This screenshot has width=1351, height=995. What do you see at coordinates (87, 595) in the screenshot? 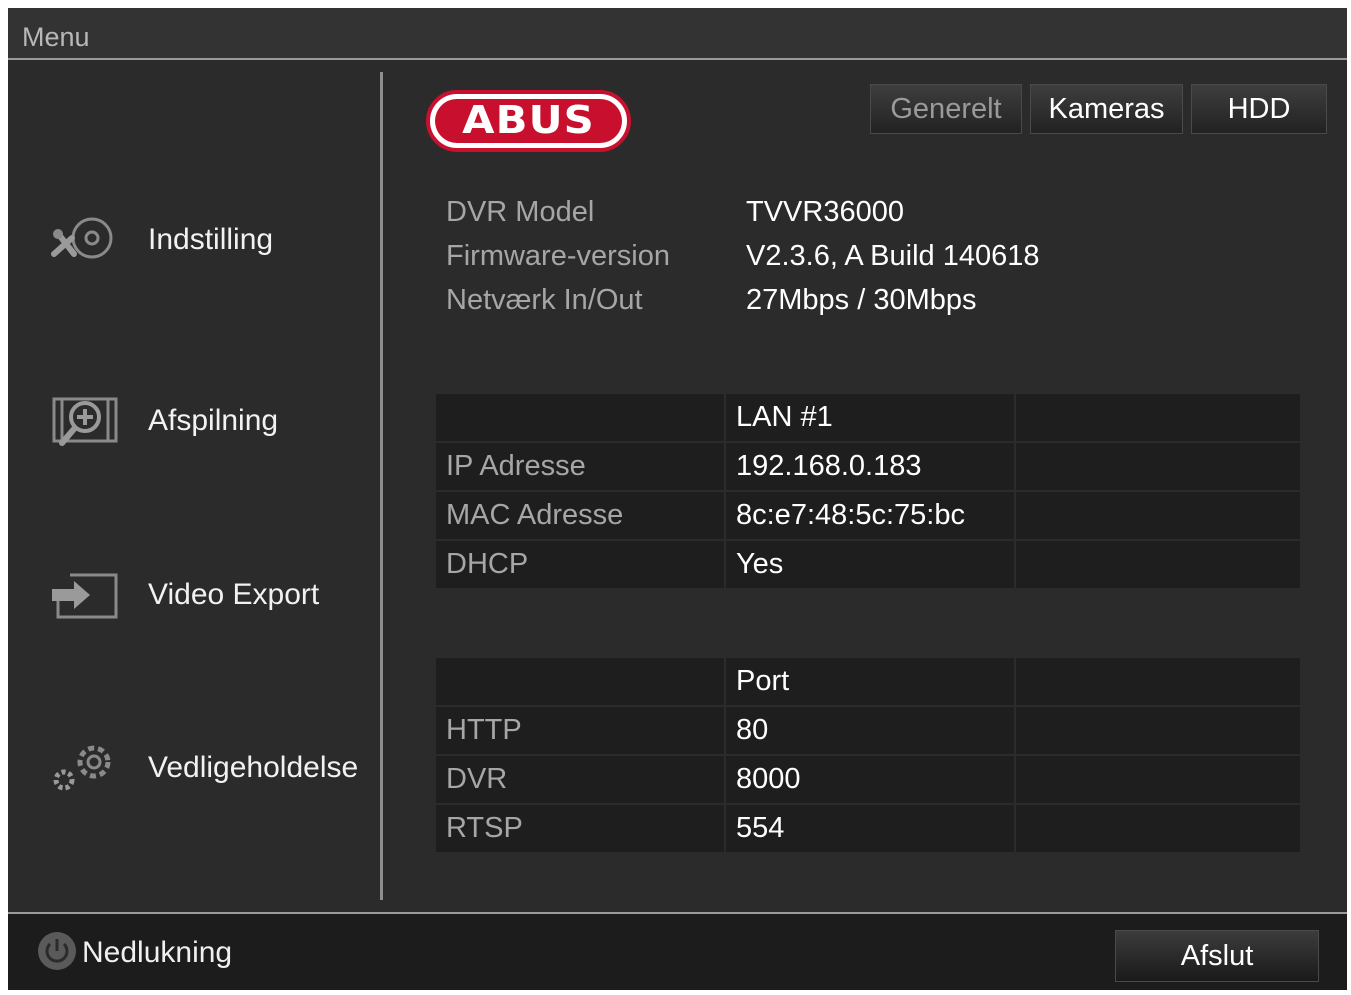
I see `export-icon` at bounding box center [87, 595].